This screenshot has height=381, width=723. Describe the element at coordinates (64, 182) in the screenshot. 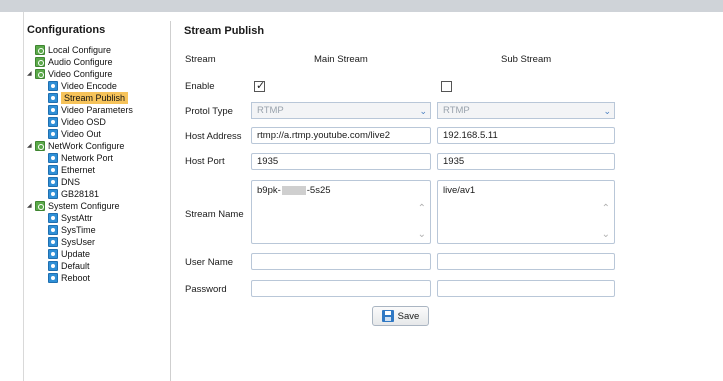

I see `sidebar-item-dns: DNS` at that location.